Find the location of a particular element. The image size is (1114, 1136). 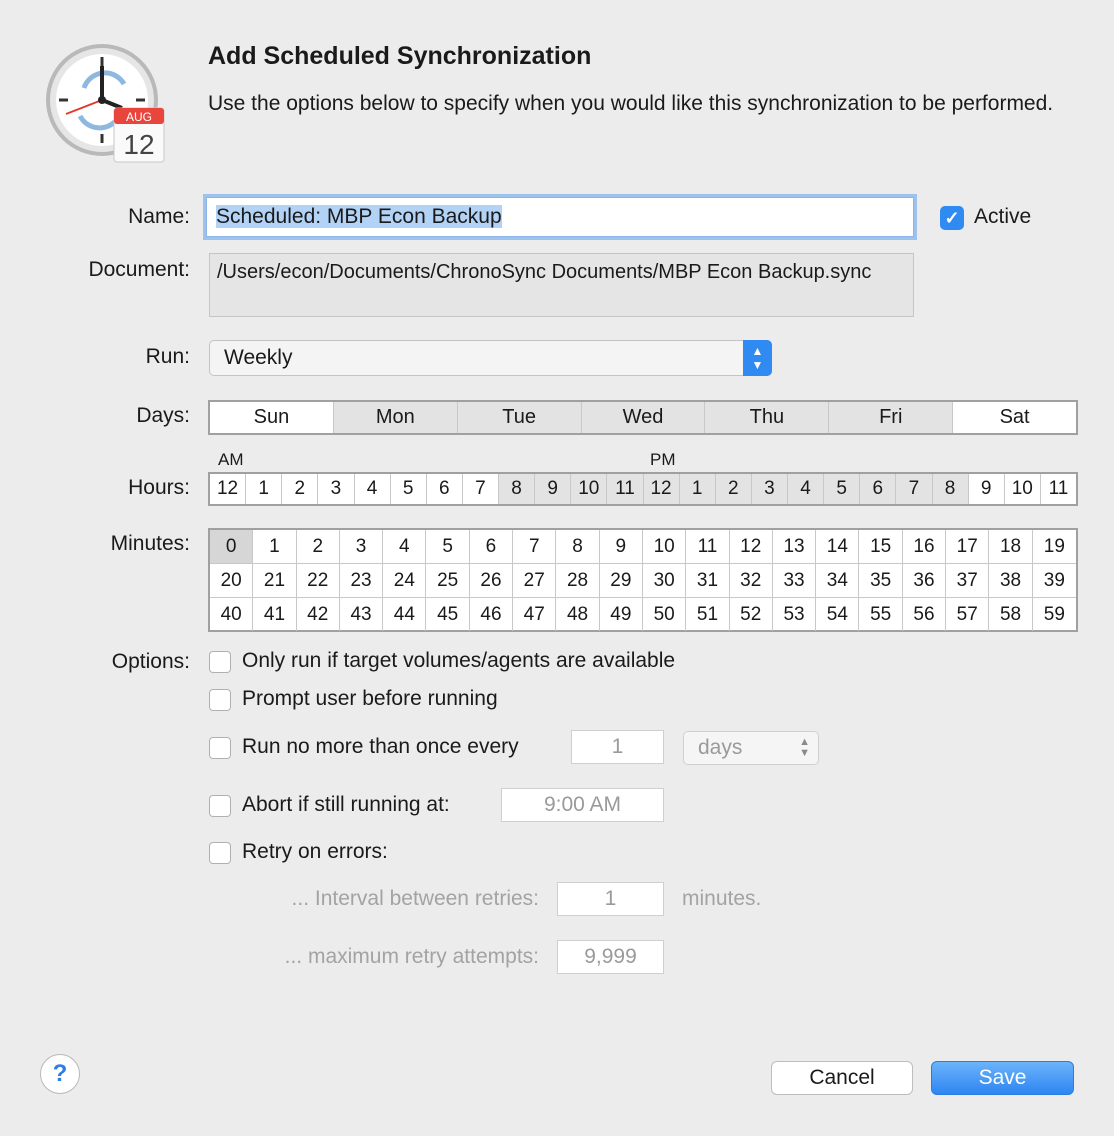

prompt-user-checkbox is located at coordinates (220, 700).